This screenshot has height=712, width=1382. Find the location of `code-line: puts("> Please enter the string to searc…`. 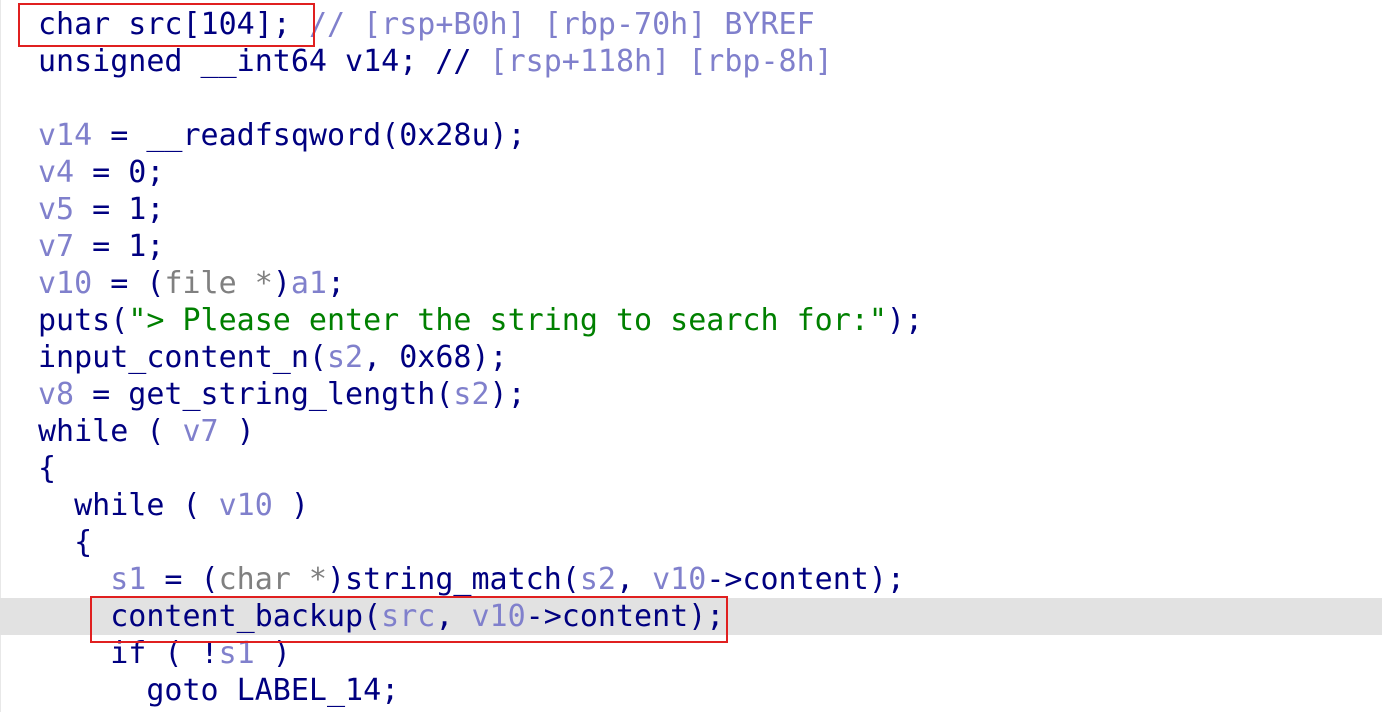

code-line: puts("> Please enter the string to searc… is located at coordinates (480, 320).